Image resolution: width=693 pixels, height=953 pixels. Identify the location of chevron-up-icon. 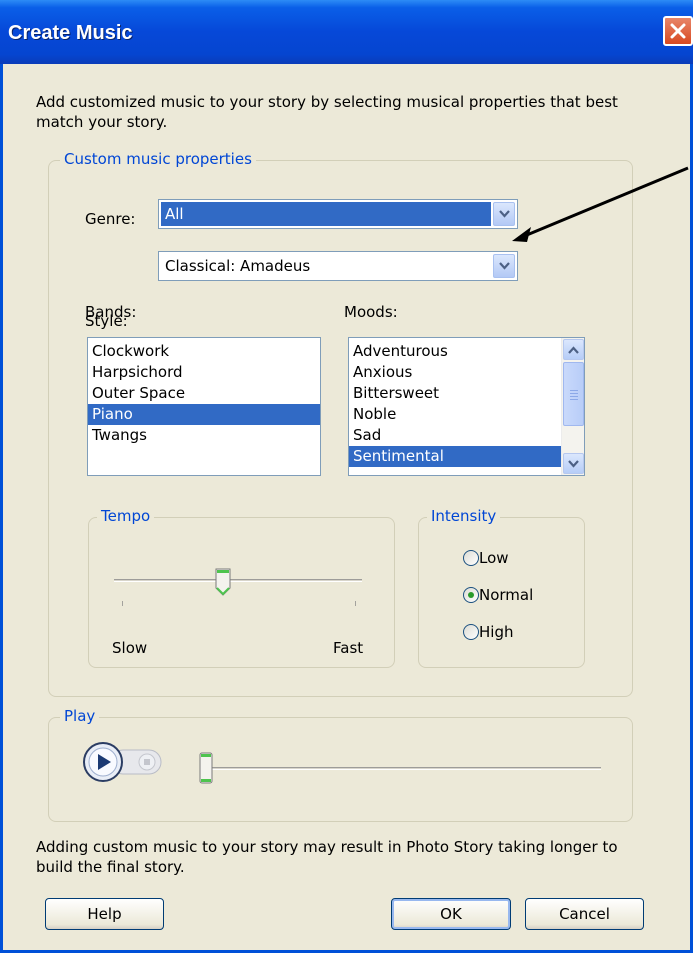
(573, 350).